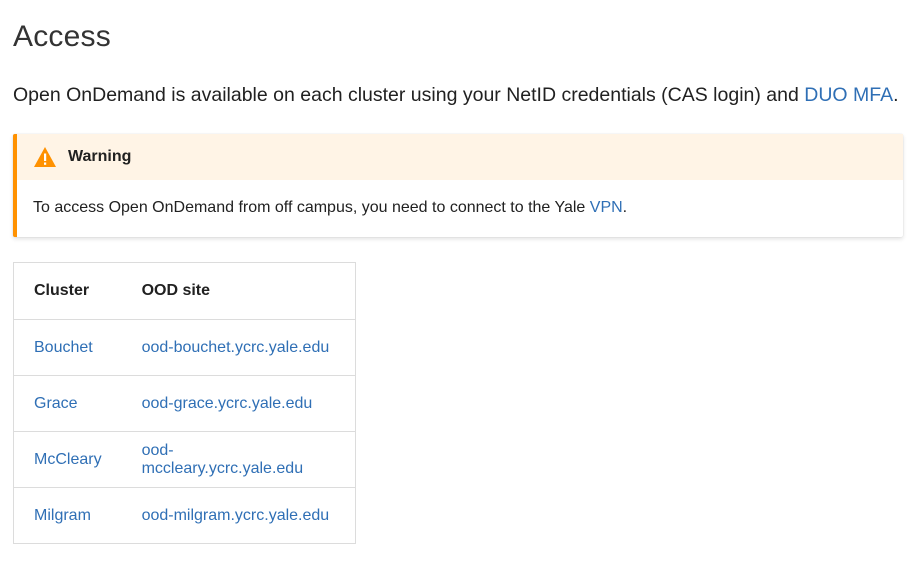 This screenshot has width=912, height=565. Describe the element at coordinates (625, 207) in the screenshot. I see `warning-body-end: .` at that location.